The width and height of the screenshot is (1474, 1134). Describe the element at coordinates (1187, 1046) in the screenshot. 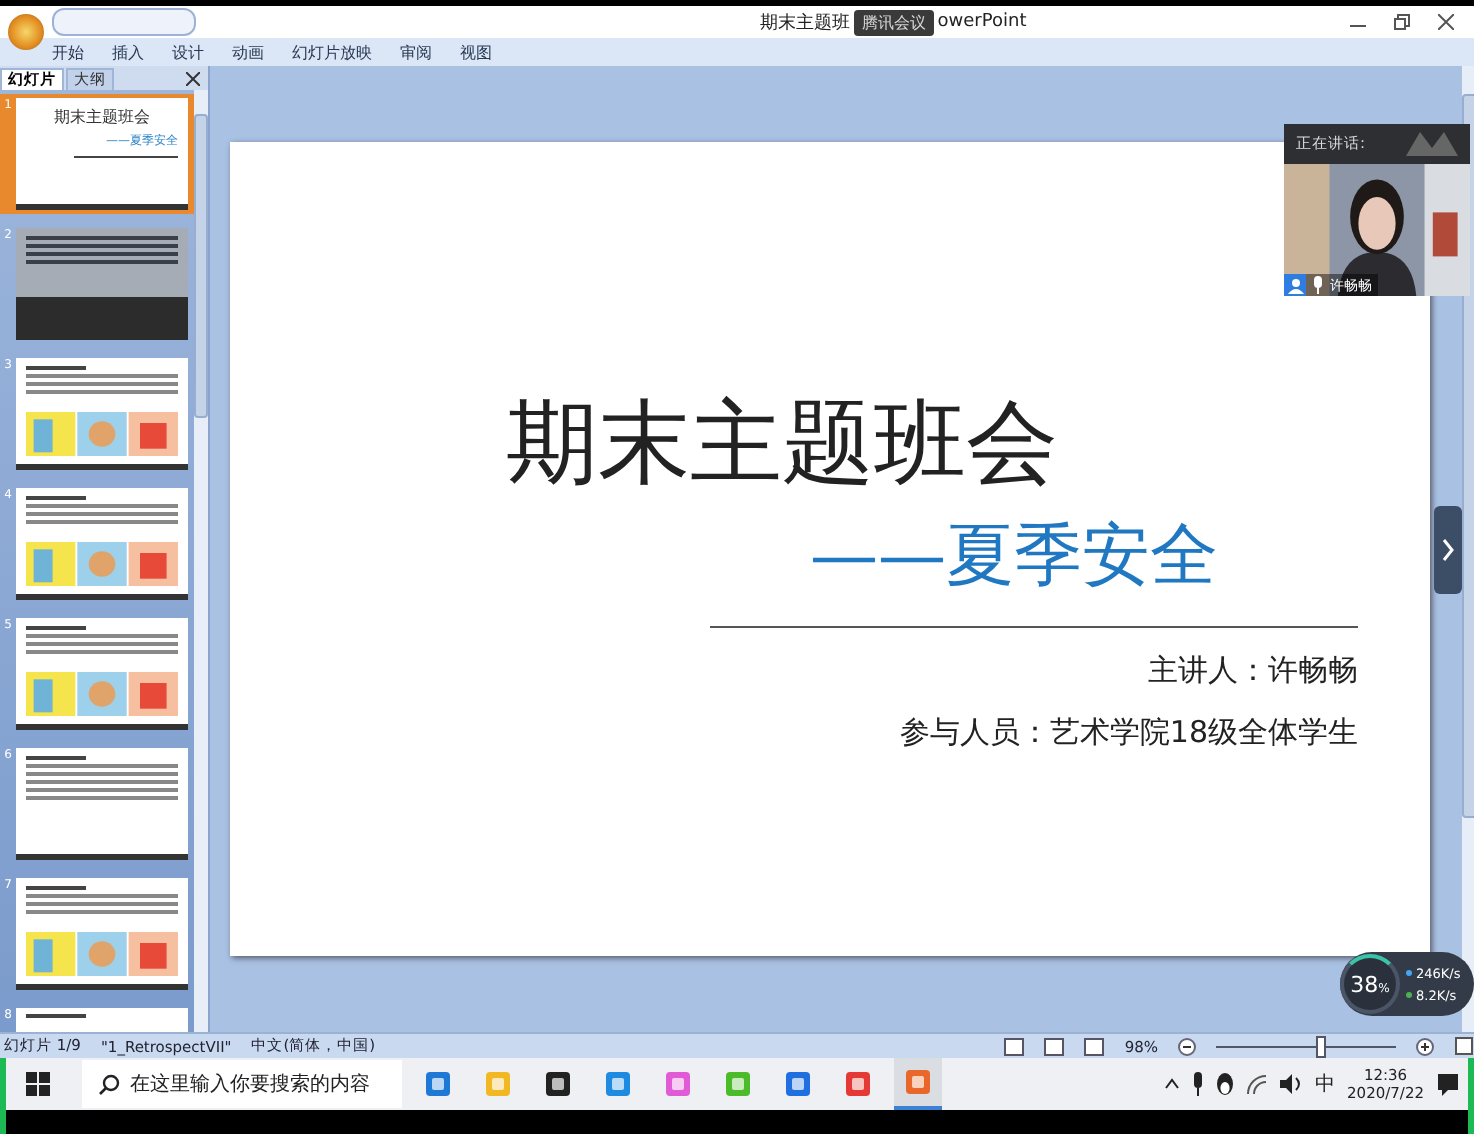

I see `zoom-out-button` at that location.